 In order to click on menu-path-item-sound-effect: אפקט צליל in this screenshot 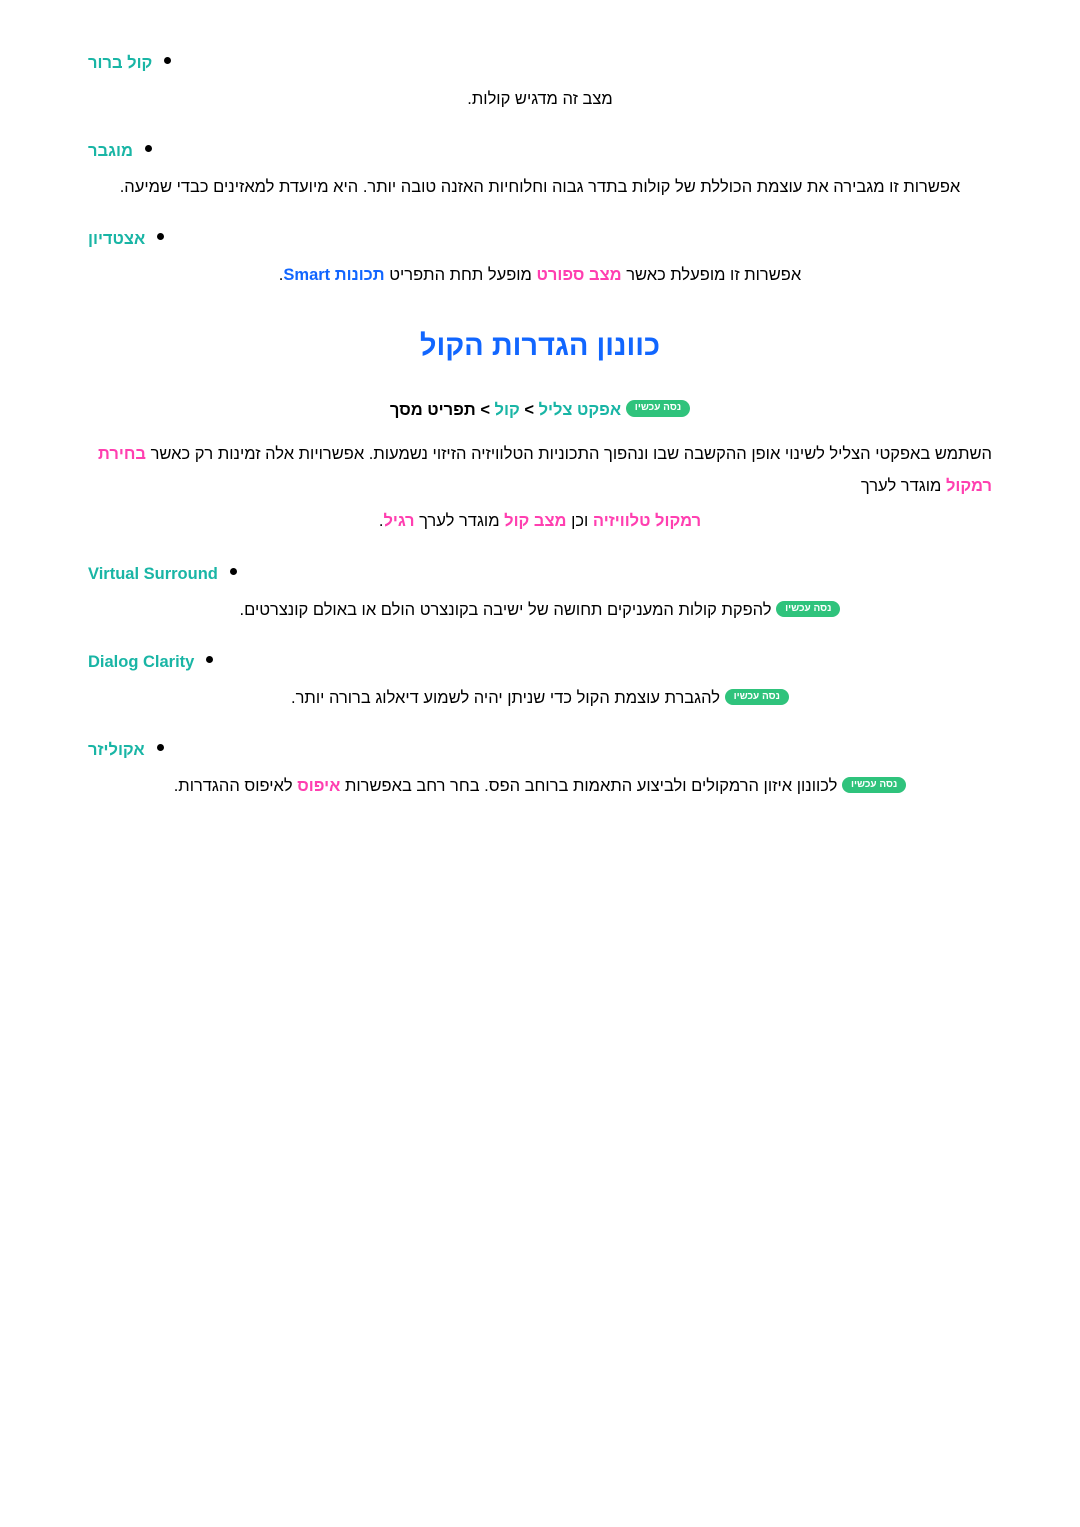, I will do `click(580, 409)`.